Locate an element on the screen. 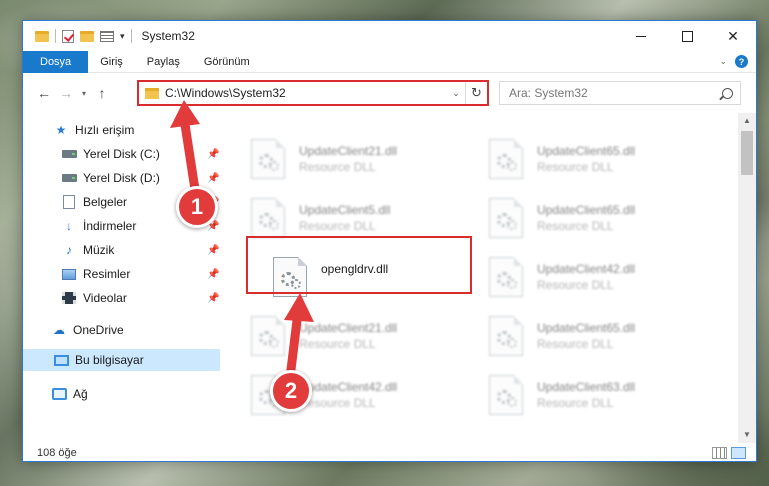 This screenshot has width=769, height=486. expand-ribbon-chevron-icon: ⌄ is located at coordinates (723, 61).